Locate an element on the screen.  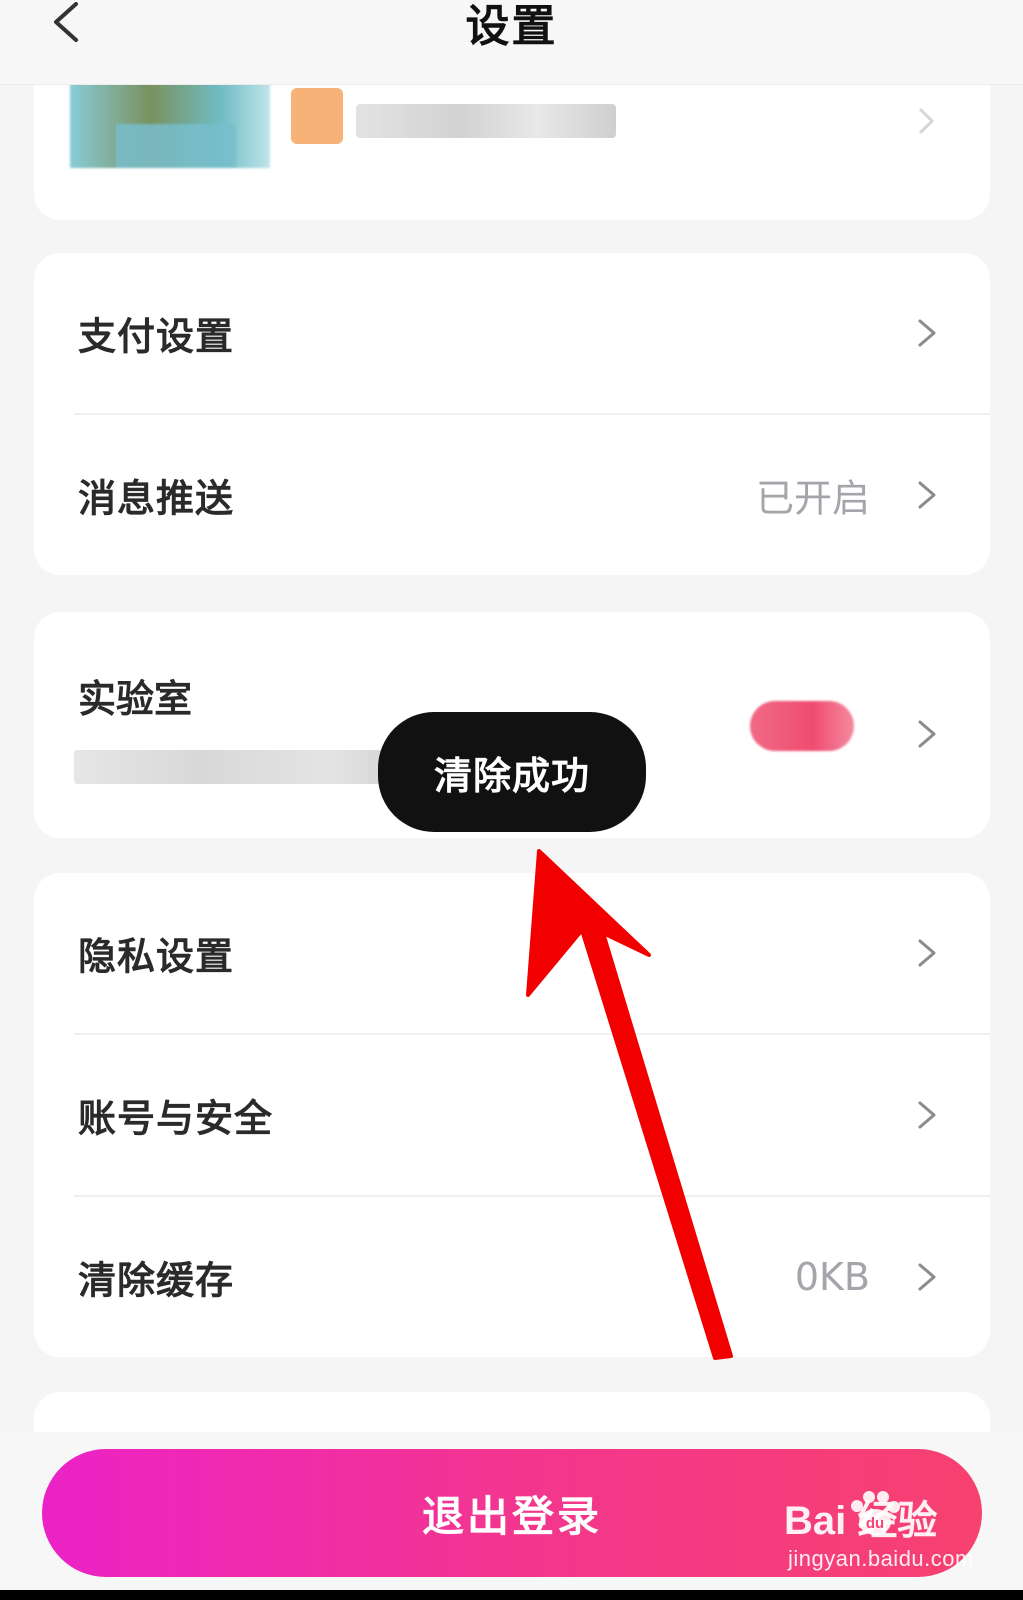
account-security-label: 账号与安全 is located at coordinates (176, 1118).